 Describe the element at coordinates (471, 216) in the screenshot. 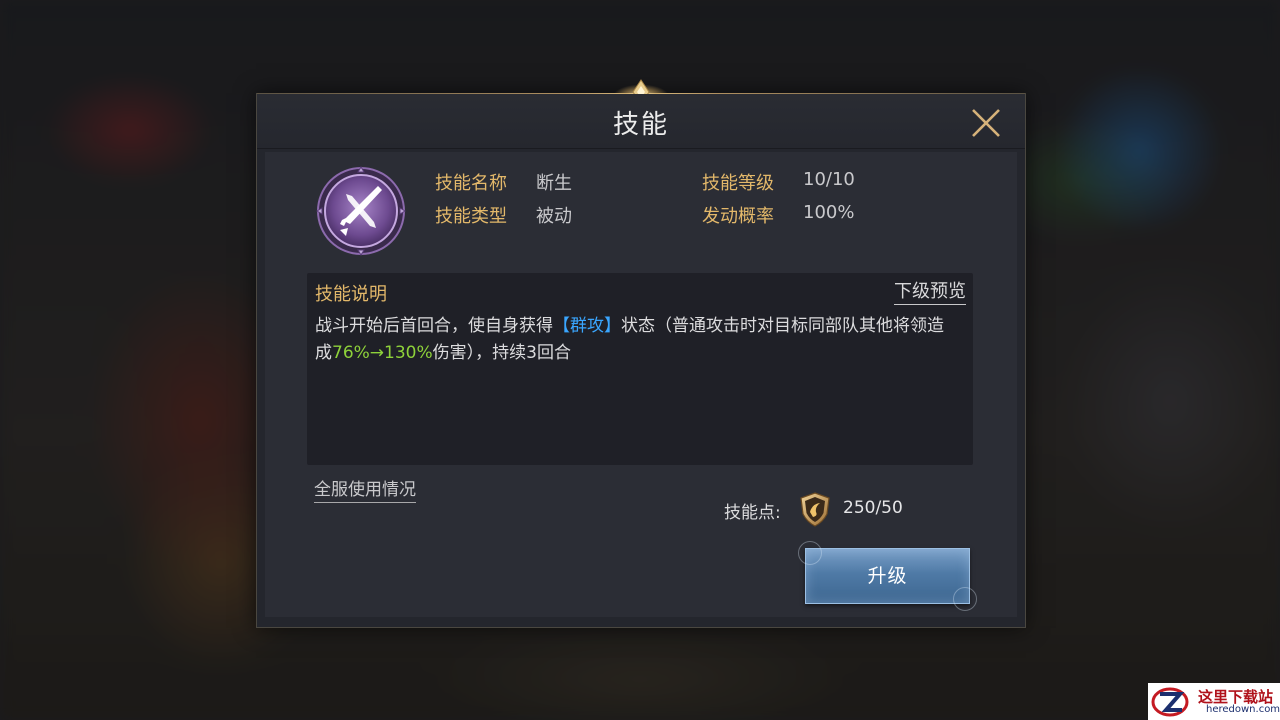

I see `skill-type-label: 技能类型` at that location.